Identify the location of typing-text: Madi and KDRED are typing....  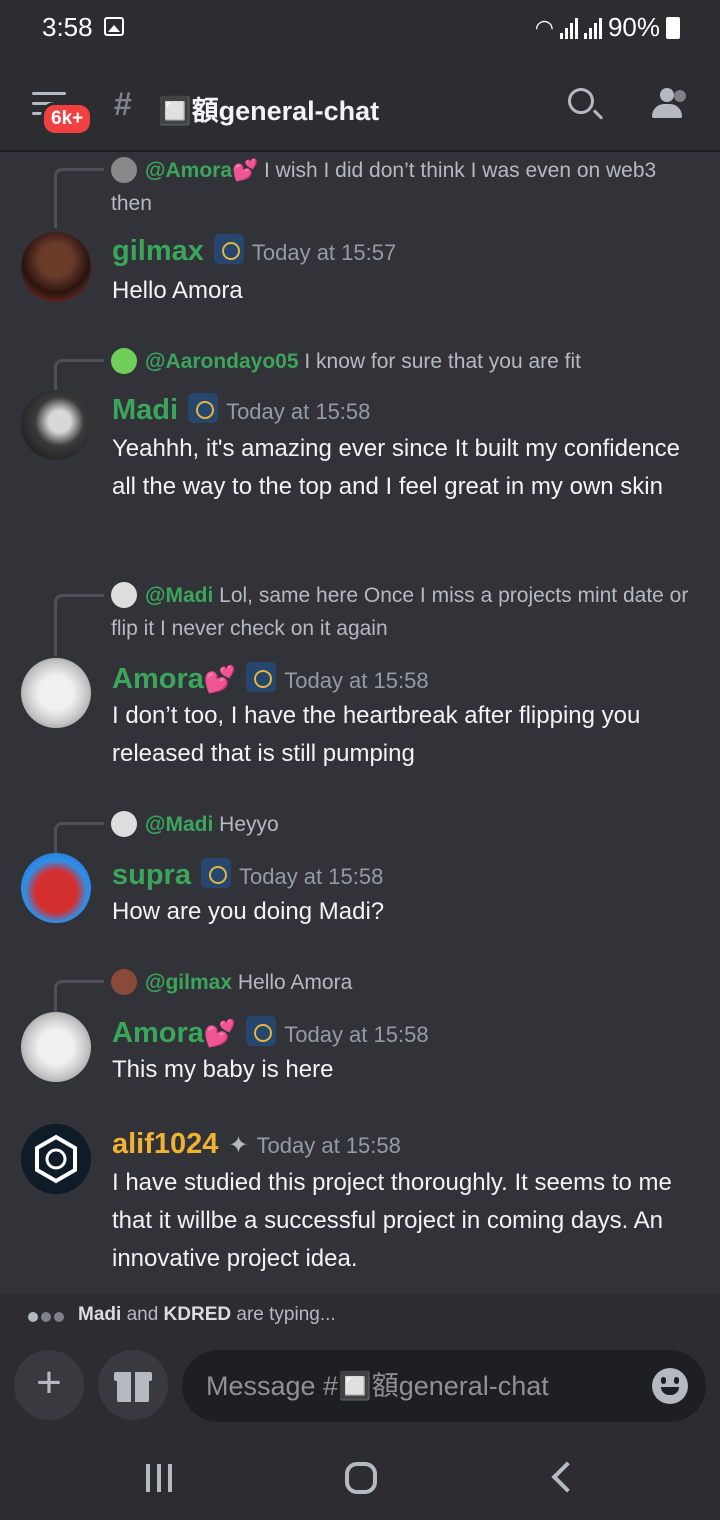
(207, 1314).